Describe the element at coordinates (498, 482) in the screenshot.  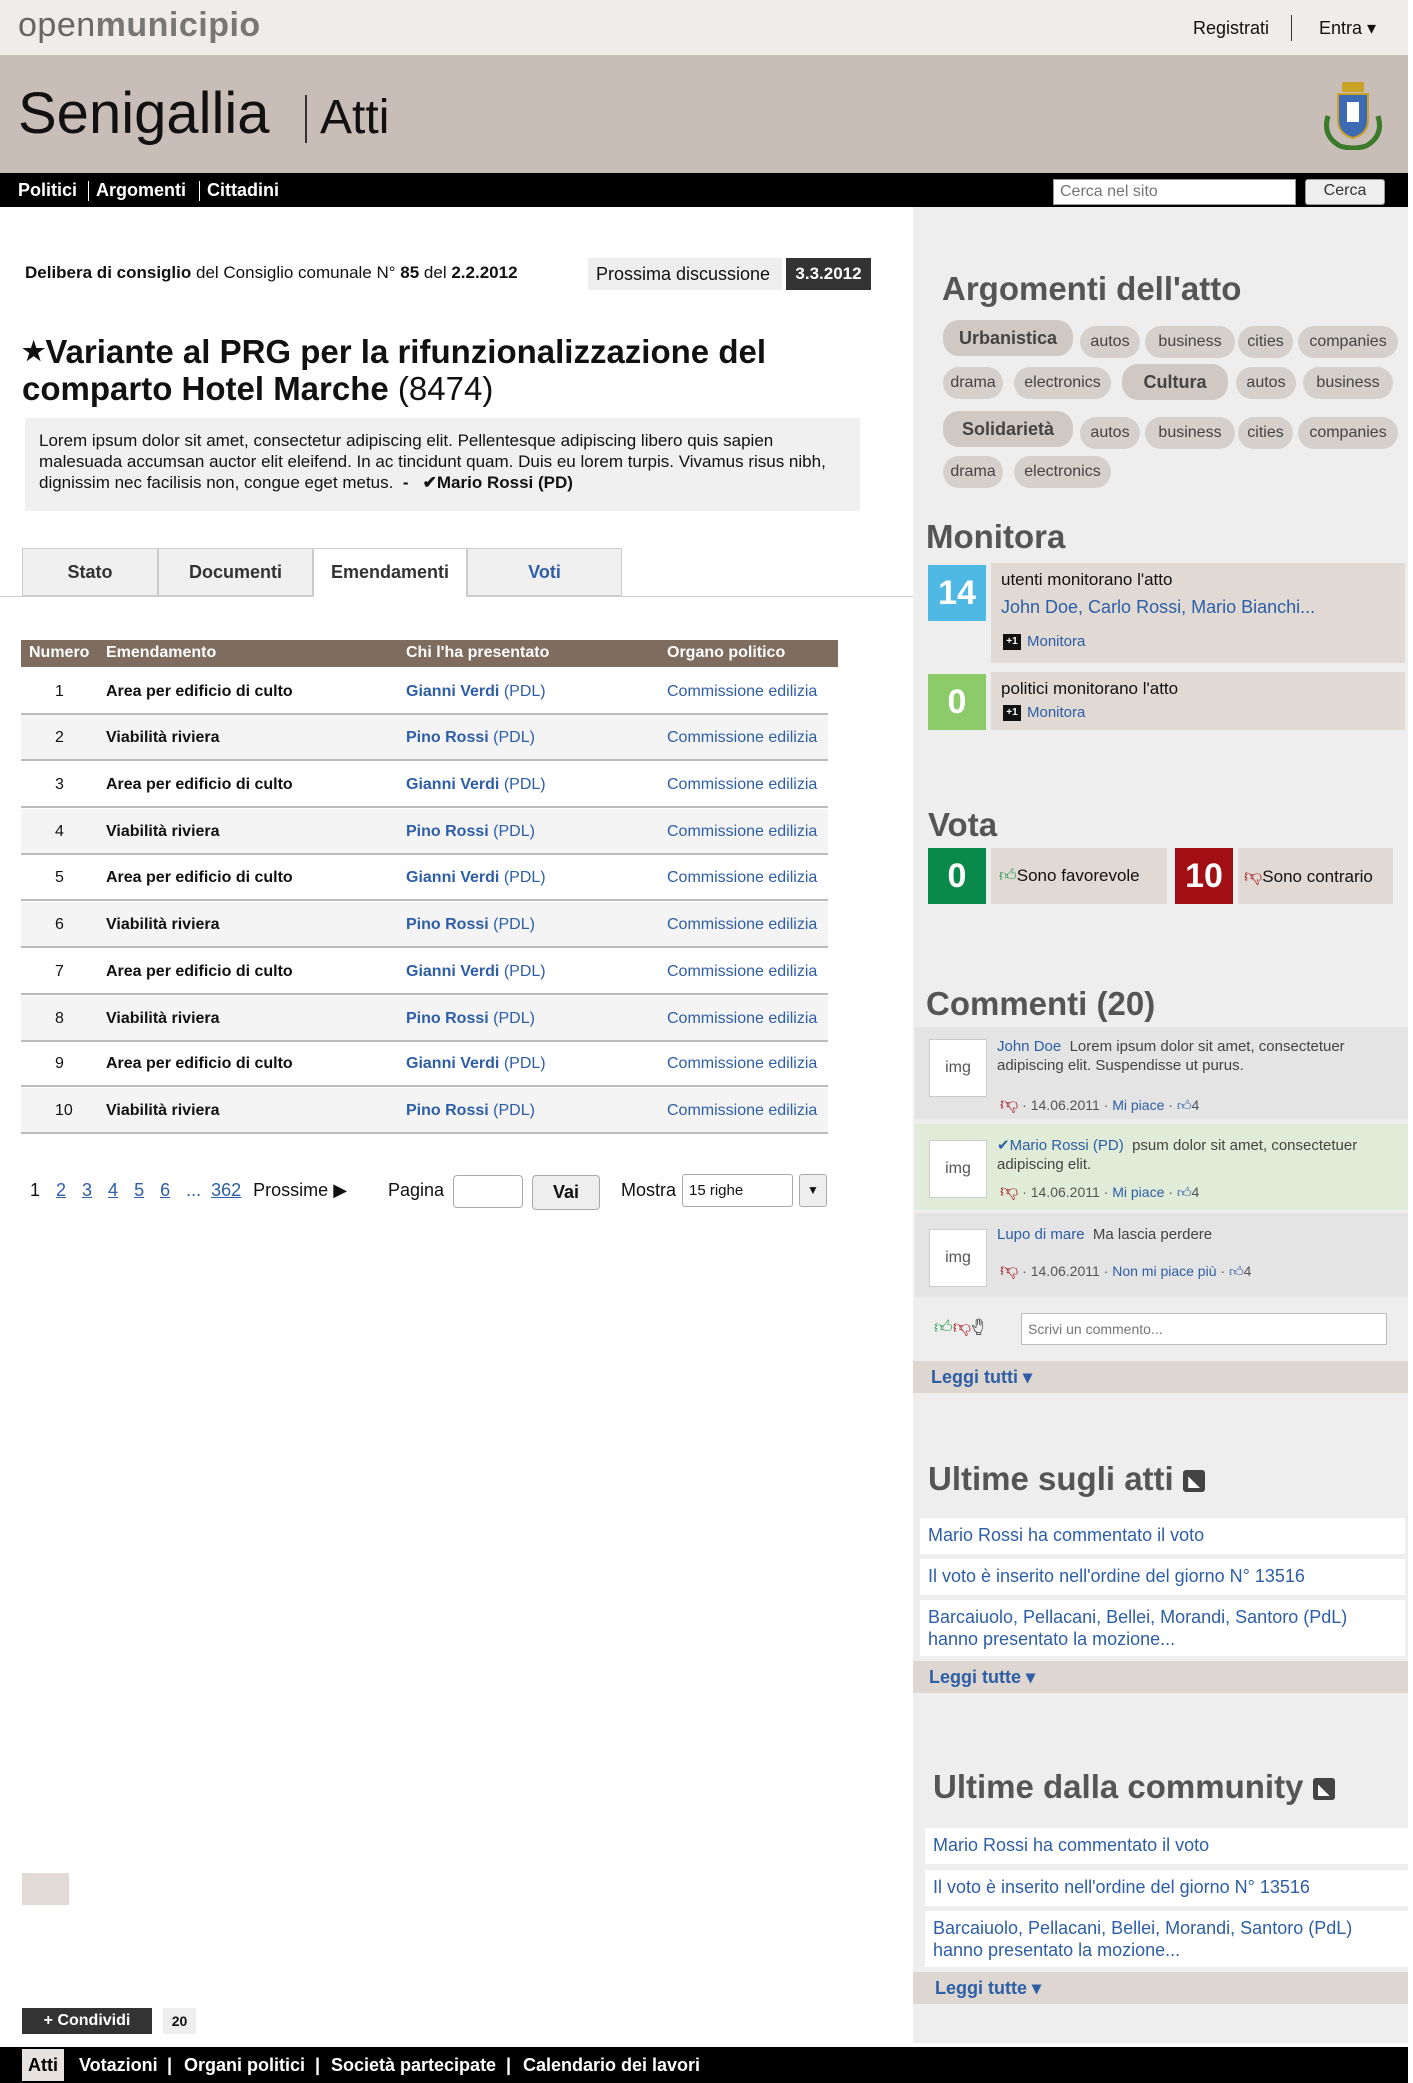
I see `author-link: ✔Mario Rossi (PD)` at that location.